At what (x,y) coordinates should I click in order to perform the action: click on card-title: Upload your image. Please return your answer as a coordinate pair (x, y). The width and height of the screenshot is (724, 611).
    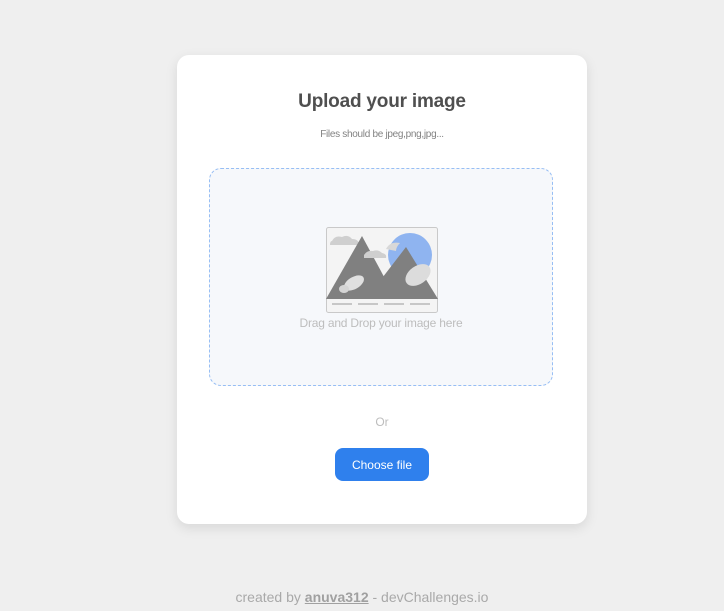
    Looking at the image, I should click on (382, 101).